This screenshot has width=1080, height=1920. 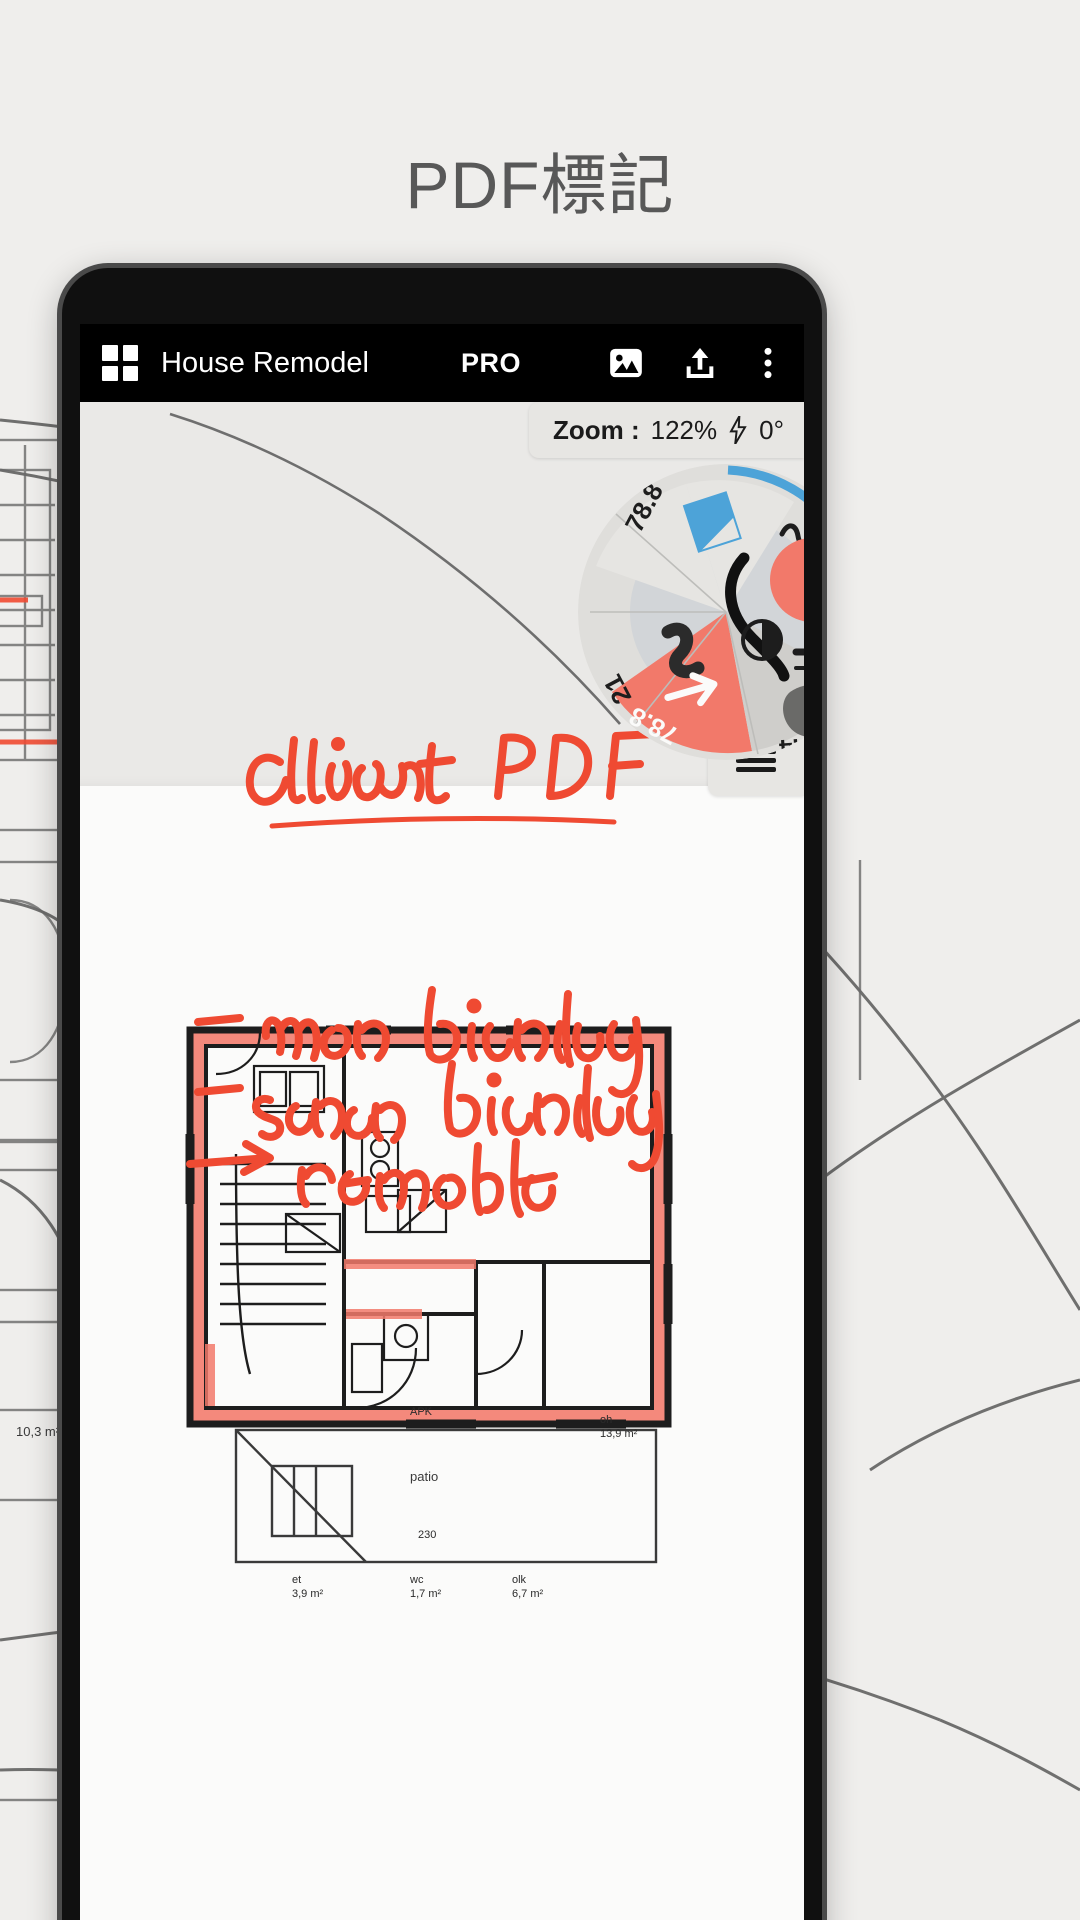 What do you see at coordinates (596, 429) in the screenshot?
I see `zoom-label: Zoom :` at bounding box center [596, 429].